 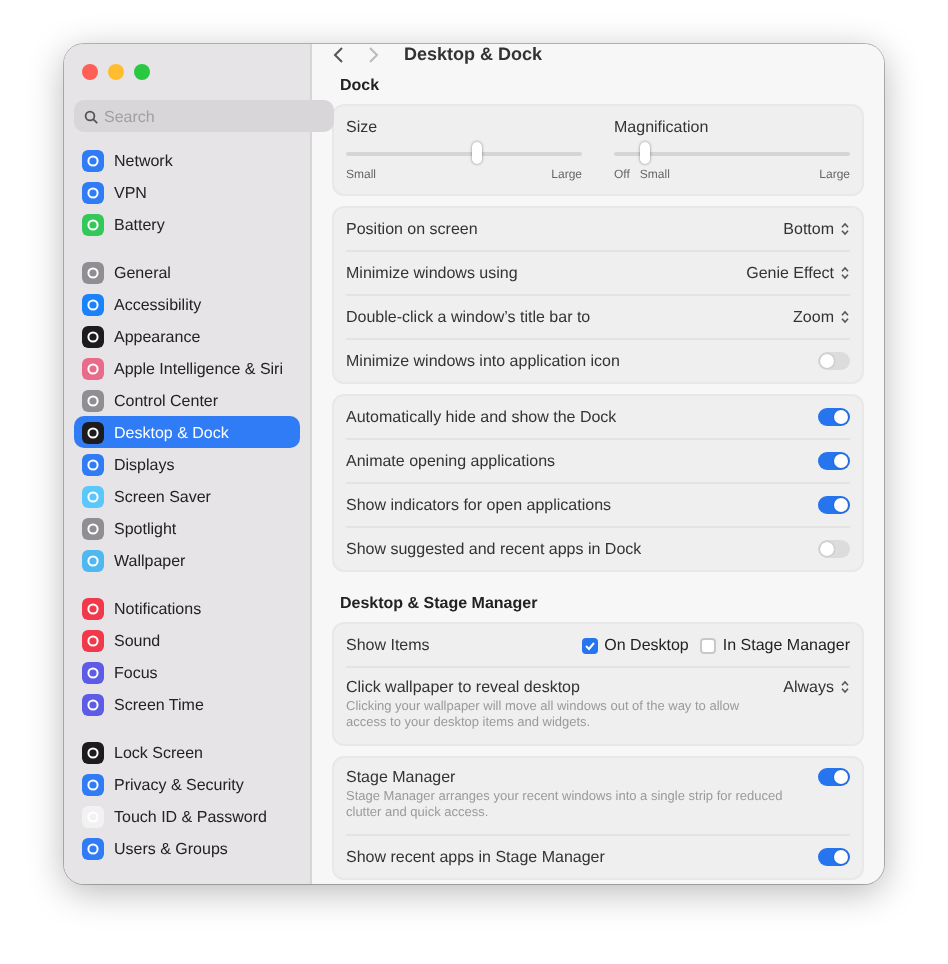 What do you see at coordinates (187, 432) in the screenshot?
I see `sidebar-item: Desktop & Dock` at bounding box center [187, 432].